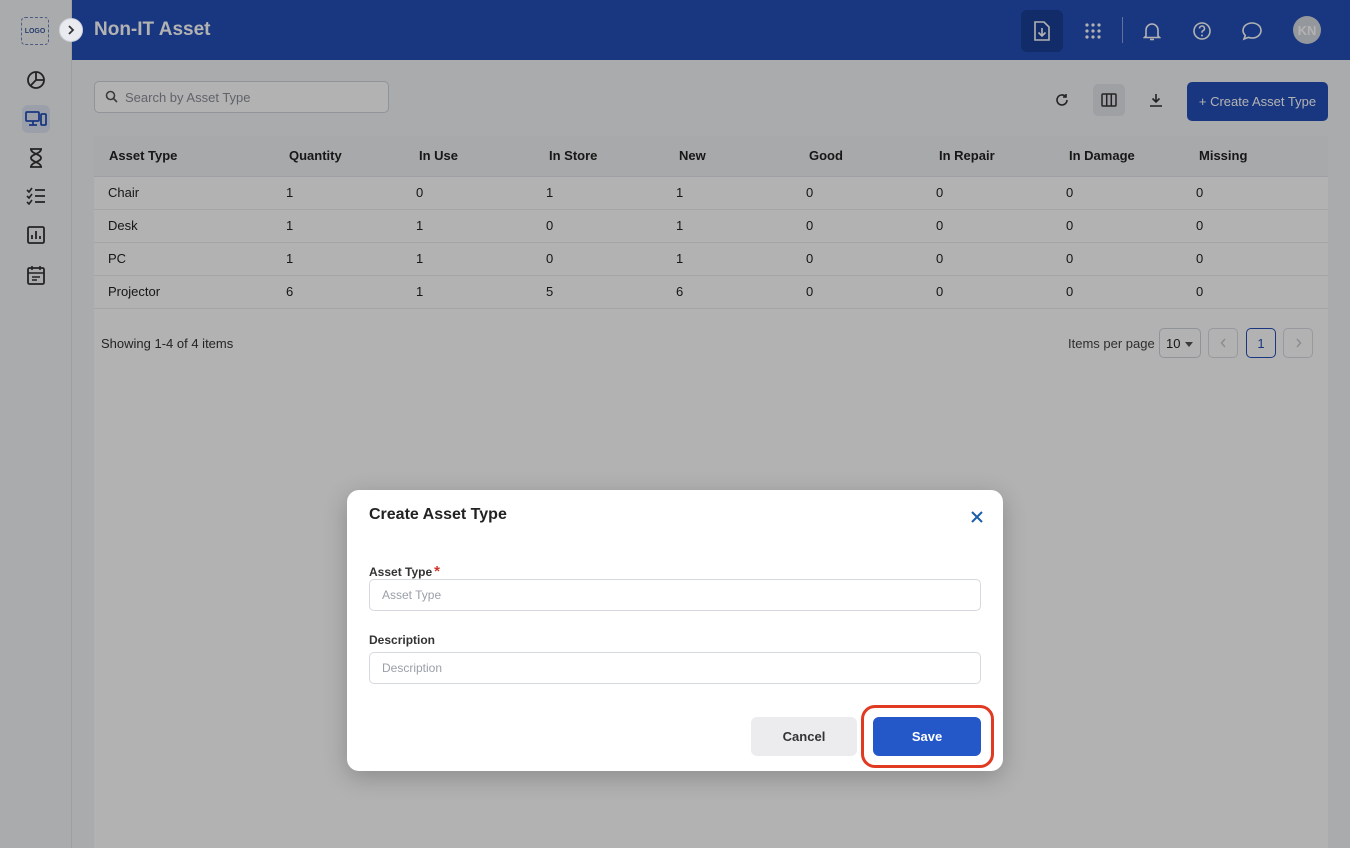  I want to click on close-icon, so click(977, 517).